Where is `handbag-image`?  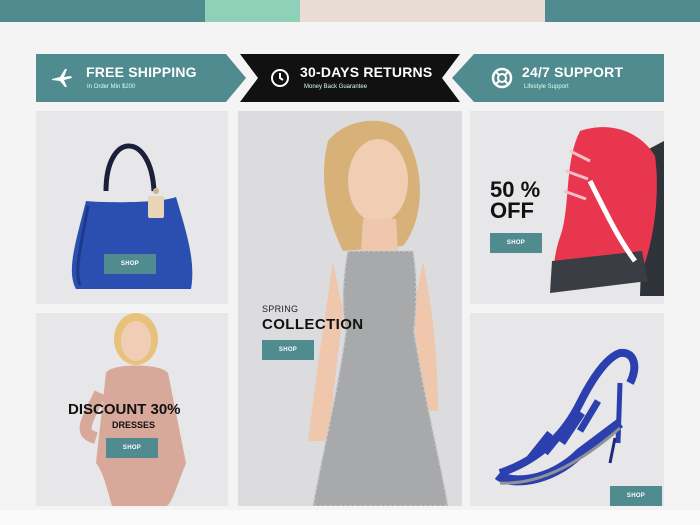 handbag-image is located at coordinates (132, 216).